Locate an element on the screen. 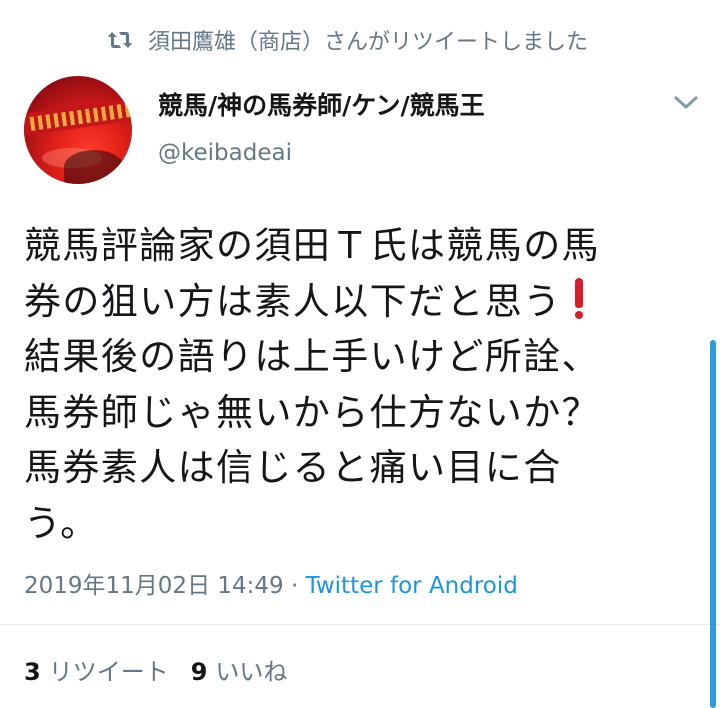 This screenshot has width=720, height=708. tweet-line: 馬券素人は信じると痛い目に合 is located at coordinates (293, 467).